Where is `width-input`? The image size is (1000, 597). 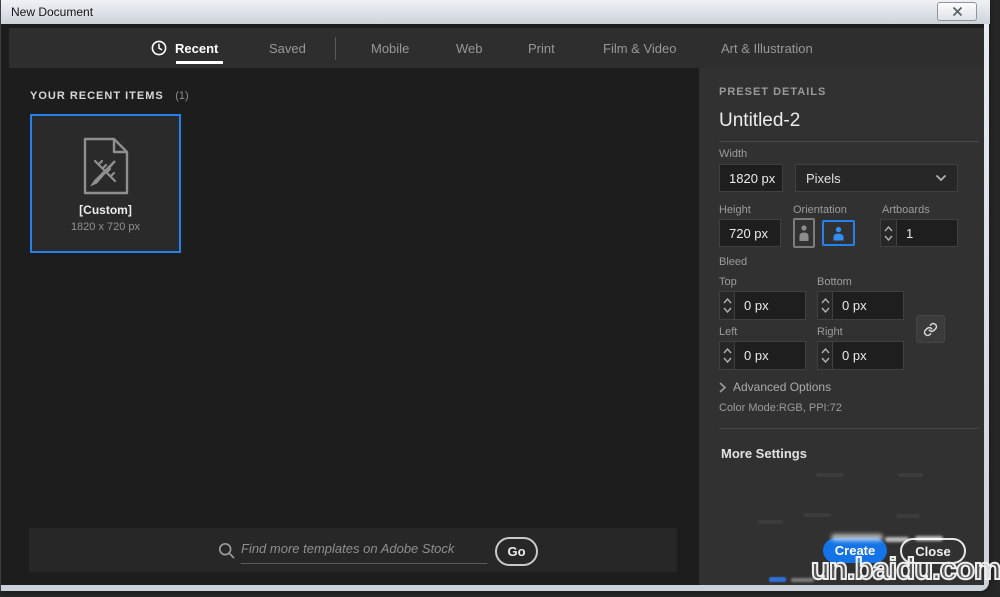
width-input is located at coordinates (751, 178).